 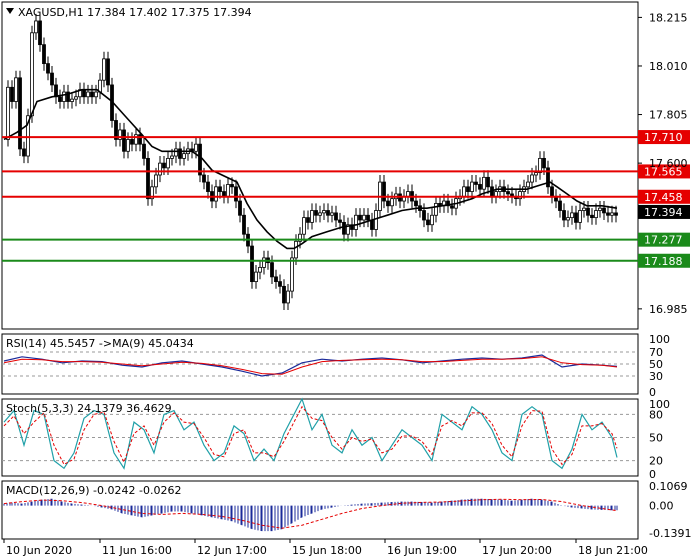 I want to click on time-axis-label: 18 Jun 21:00, so click(x=613, y=550).